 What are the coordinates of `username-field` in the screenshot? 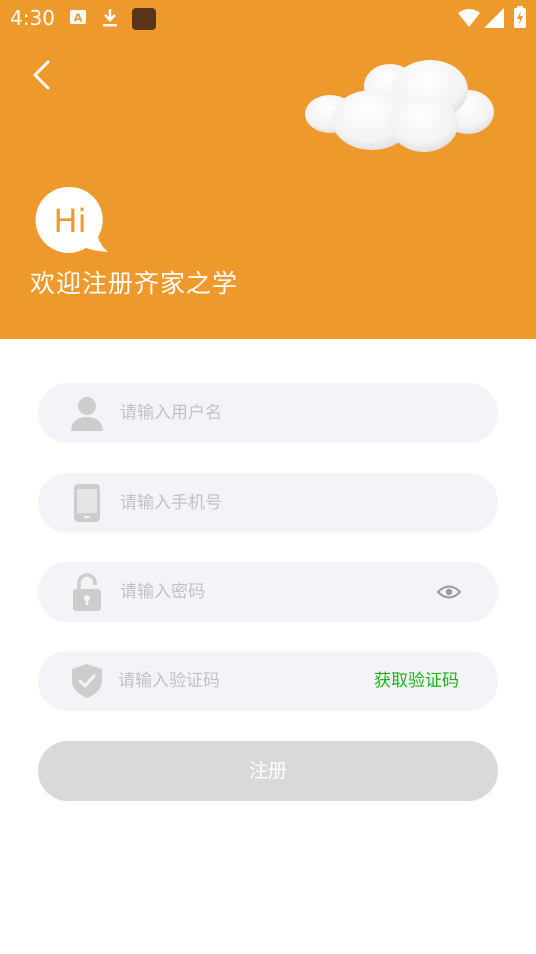 It's located at (268, 413).